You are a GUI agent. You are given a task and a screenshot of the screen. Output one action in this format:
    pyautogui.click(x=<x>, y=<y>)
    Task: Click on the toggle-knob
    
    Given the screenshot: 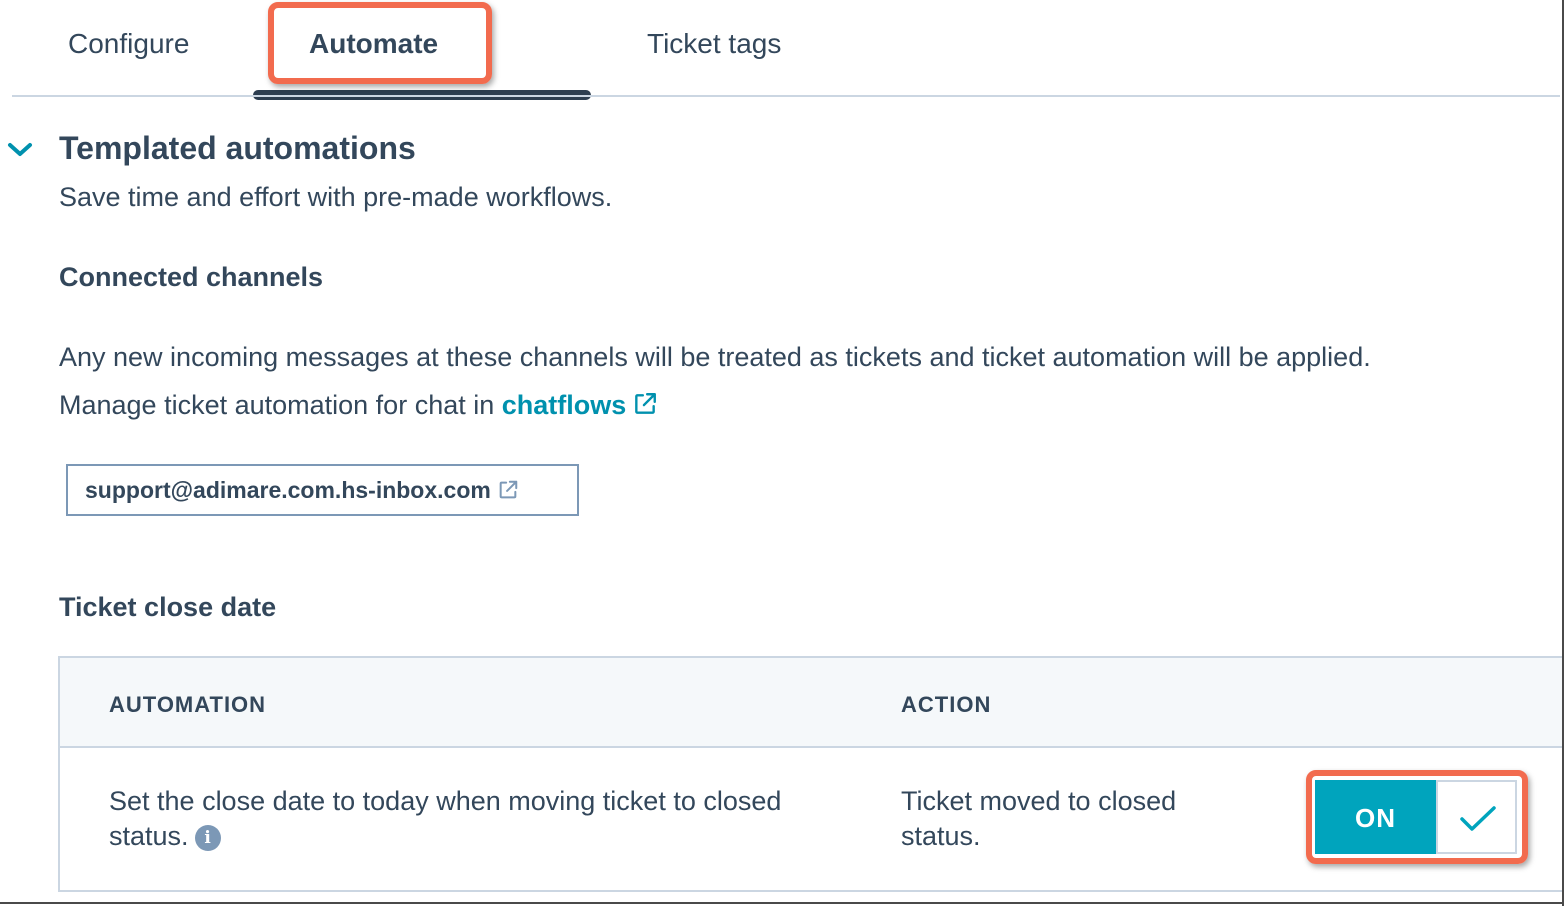 What is the action you would take?
    pyautogui.click(x=1476, y=817)
    